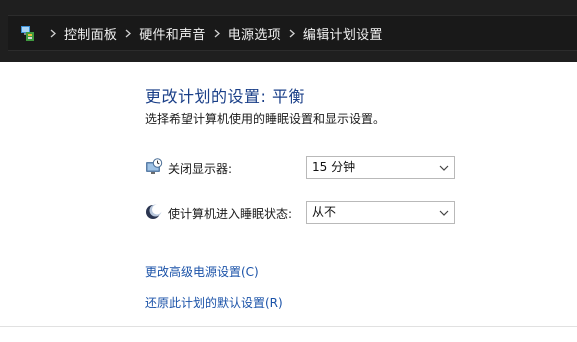 Image resolution: width=577 pixels, height=342 pixels. Describe the element at coordinates (28, 33) in the screenshot. I see `control-panel-icon` at that location.